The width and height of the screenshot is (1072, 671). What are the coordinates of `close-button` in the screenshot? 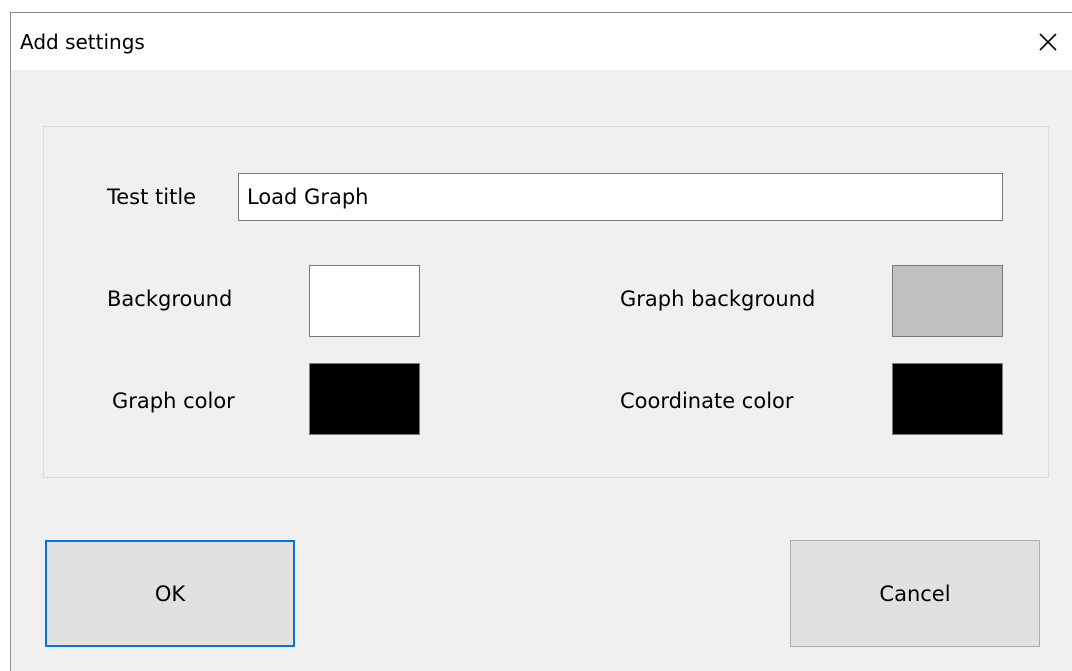 It's located at (1048, 41).